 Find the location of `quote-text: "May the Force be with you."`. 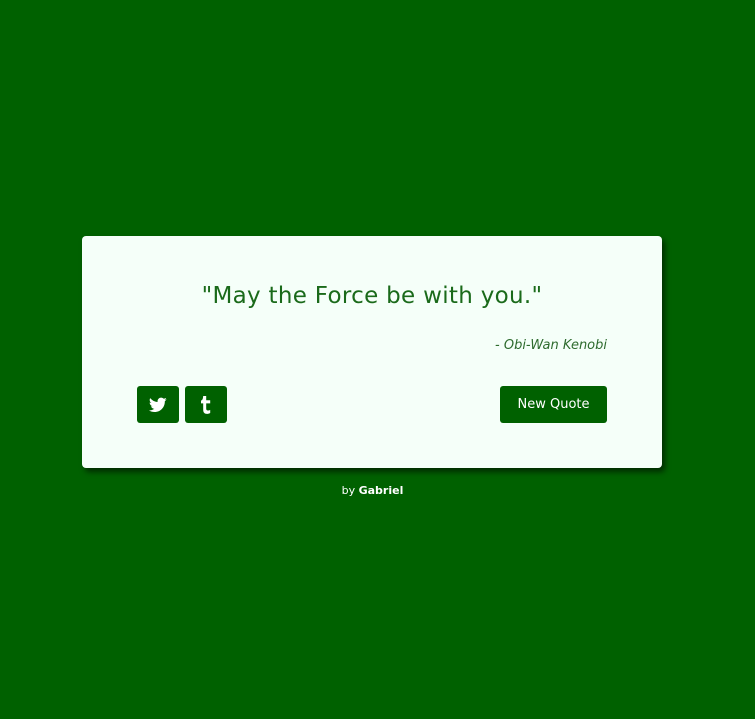

quote-text: "May the Force be with you." is located at coordinates (372, 296).